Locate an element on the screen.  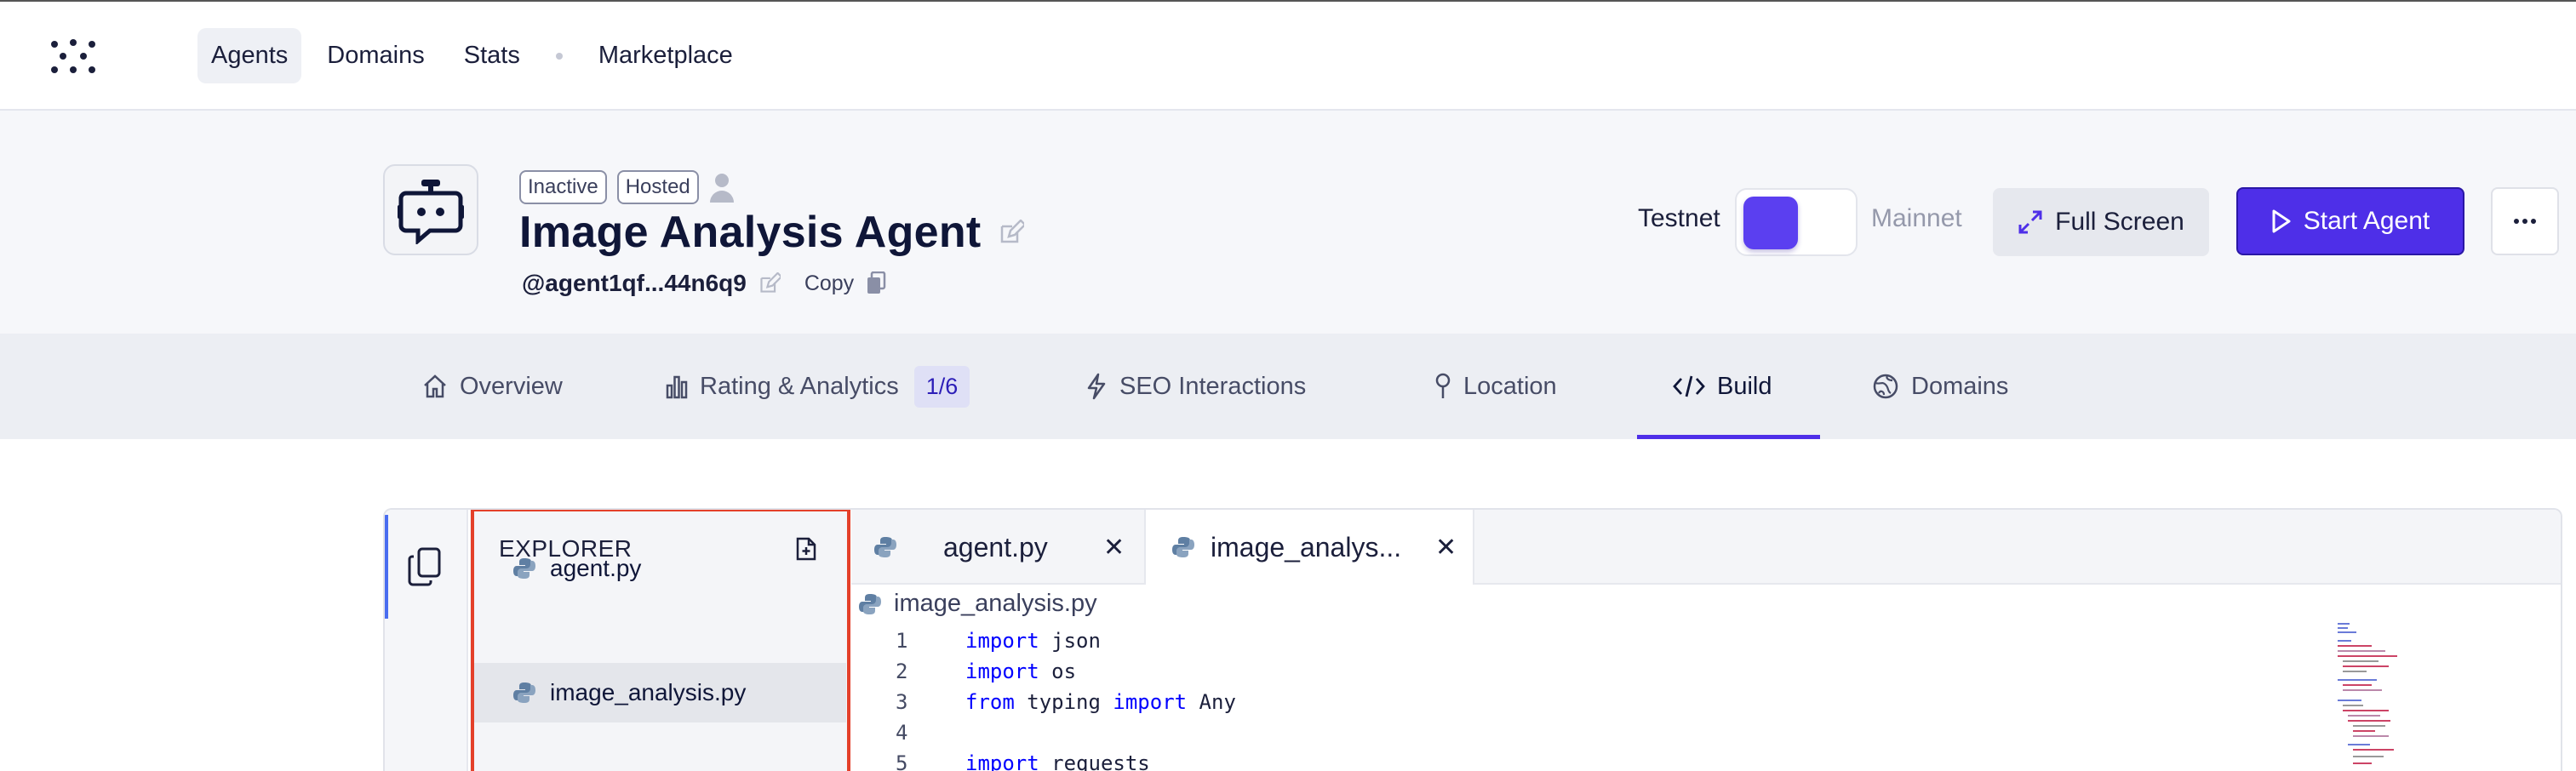
copy-address-button: Copy is located at coordinates (829, 283).